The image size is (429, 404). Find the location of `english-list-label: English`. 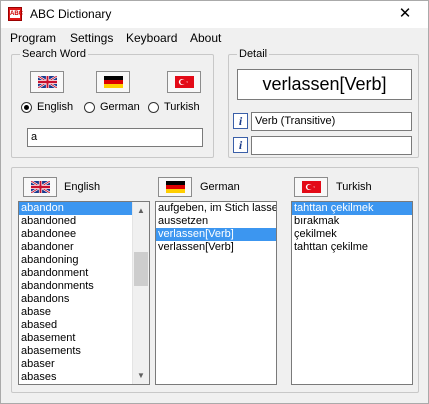

english-list-label: English is located at coordinates (82, 187).